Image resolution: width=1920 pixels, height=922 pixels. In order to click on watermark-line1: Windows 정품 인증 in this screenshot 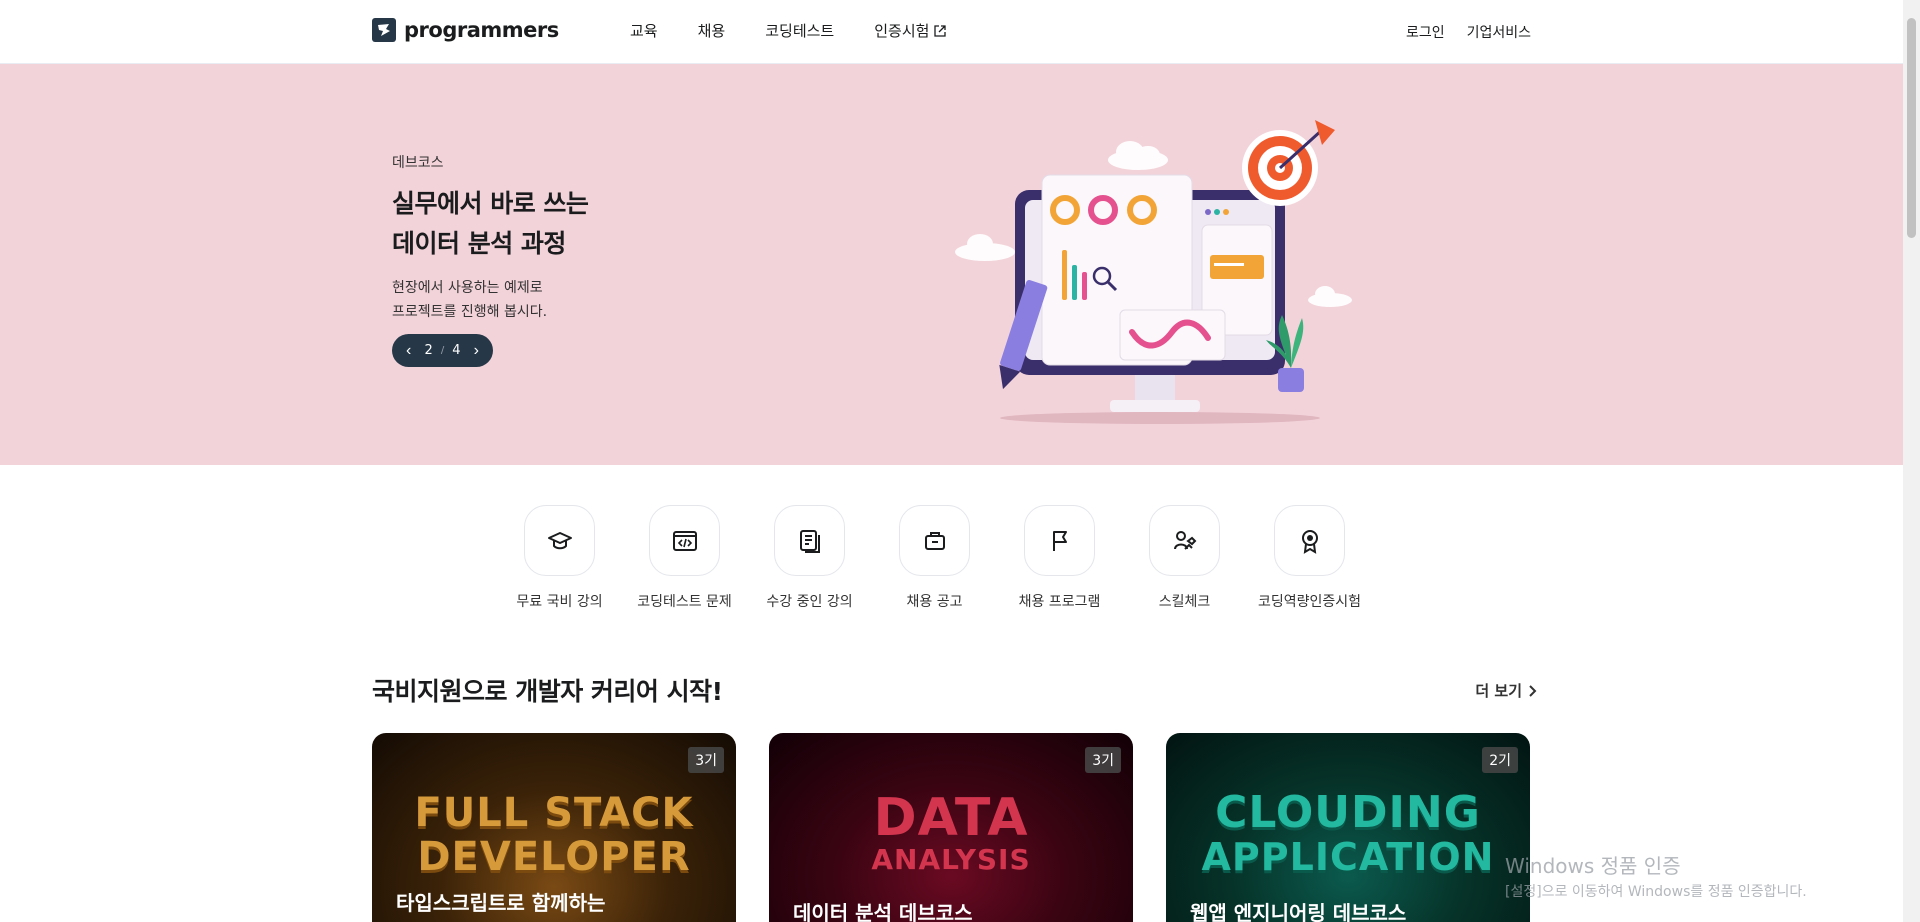, I will do `click(1593, 866)`.